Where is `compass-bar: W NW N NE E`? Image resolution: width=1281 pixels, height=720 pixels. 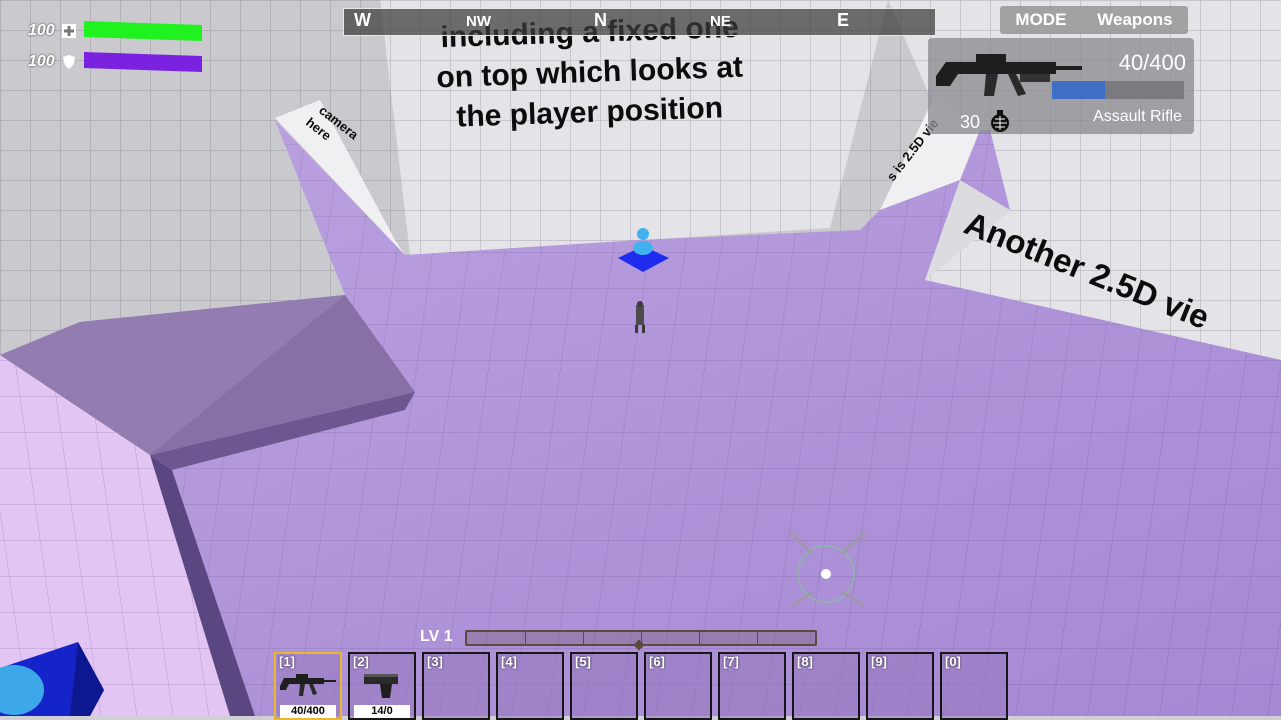
compass-bar: W NW N NE E is located at coordinates (639, 22).